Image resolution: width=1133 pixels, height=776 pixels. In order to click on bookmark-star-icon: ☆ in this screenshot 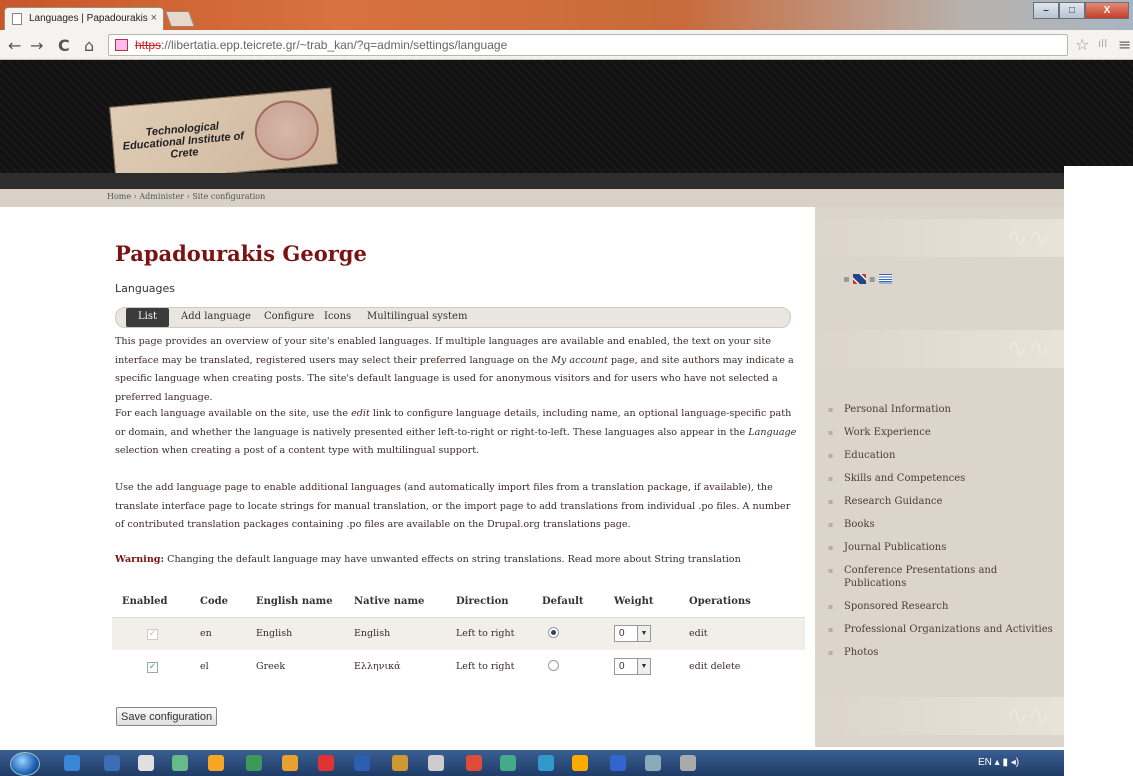, I will do `click(1082, 44)`.